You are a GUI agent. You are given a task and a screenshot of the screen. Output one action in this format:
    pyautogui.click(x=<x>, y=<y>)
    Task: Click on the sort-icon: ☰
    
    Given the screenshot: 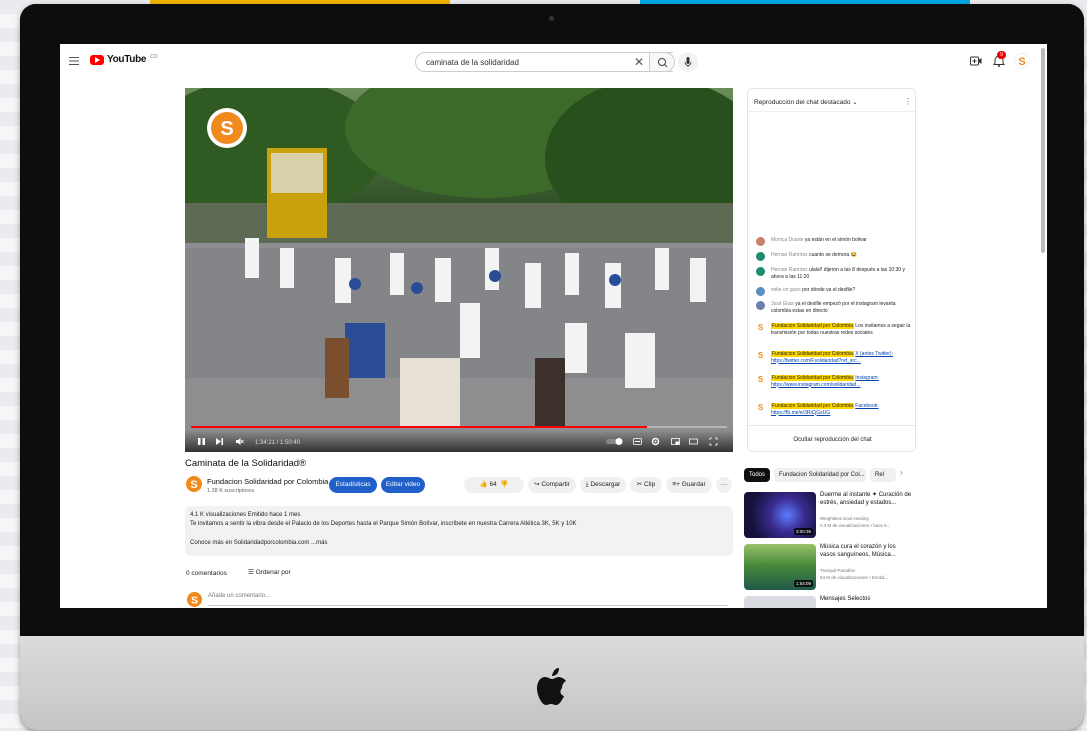 What is the action you would take?
    pyautogui.click(x=252, y=572)
    